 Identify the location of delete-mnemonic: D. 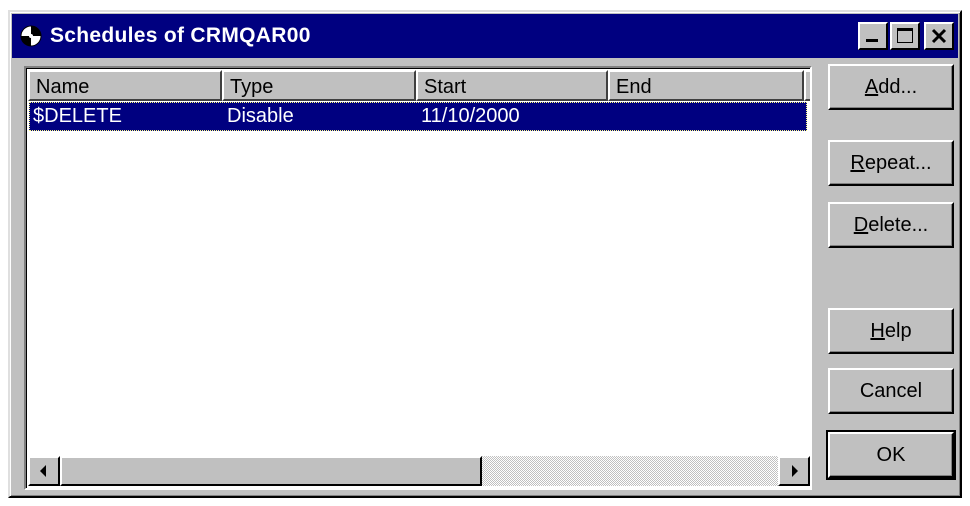
(861, 225).